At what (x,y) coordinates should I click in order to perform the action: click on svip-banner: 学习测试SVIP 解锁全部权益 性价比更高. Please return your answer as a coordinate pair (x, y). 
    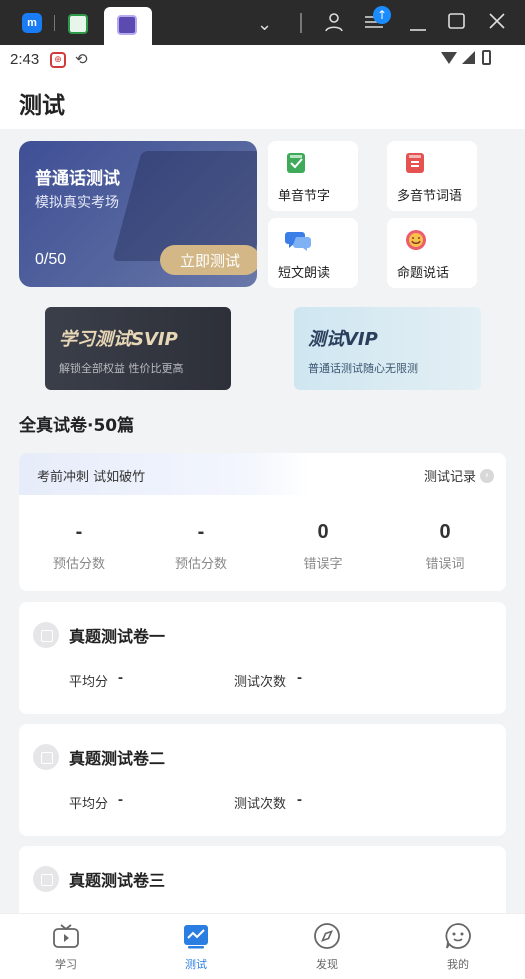
    Looking at the image, I should click on (138, 348).